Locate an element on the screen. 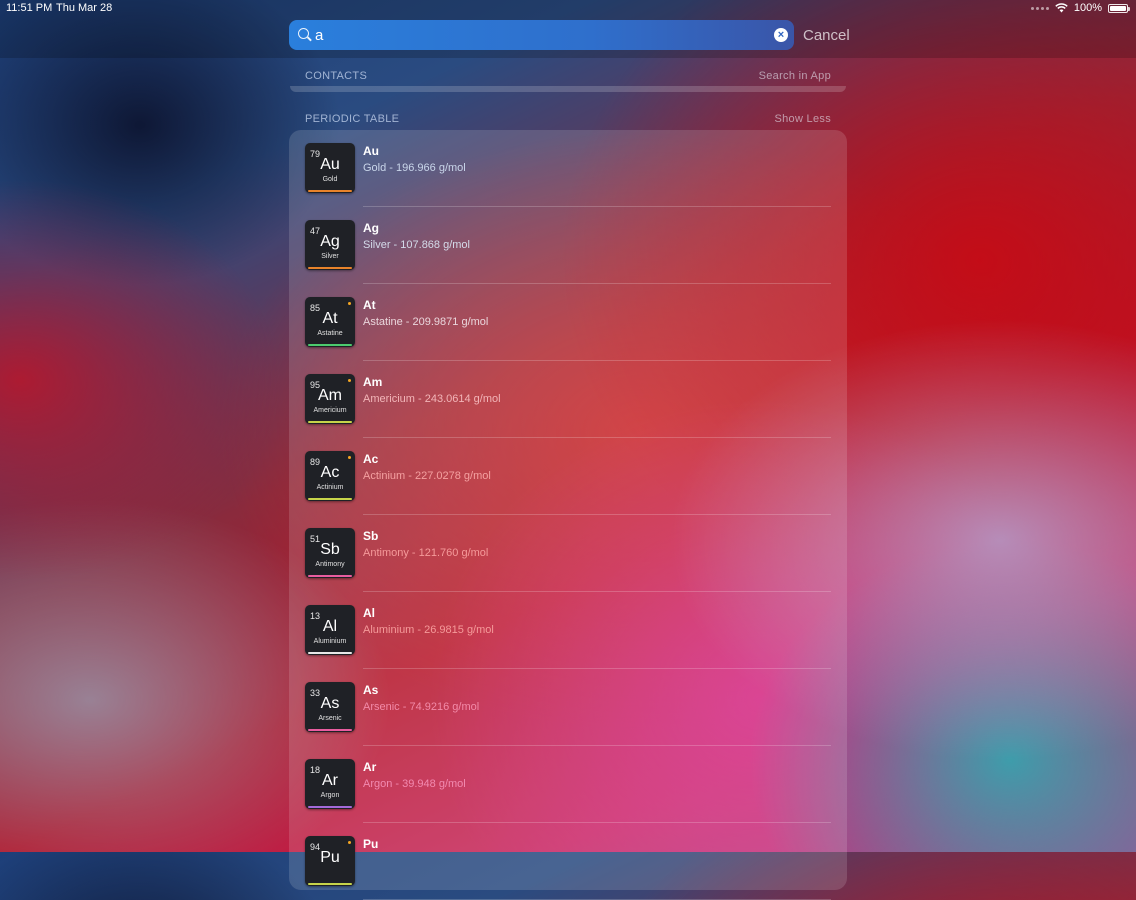 The width and height of the screenshot is (1136, 900). contacts-section-title: CONTACTS is located at coordinates (336, 76).